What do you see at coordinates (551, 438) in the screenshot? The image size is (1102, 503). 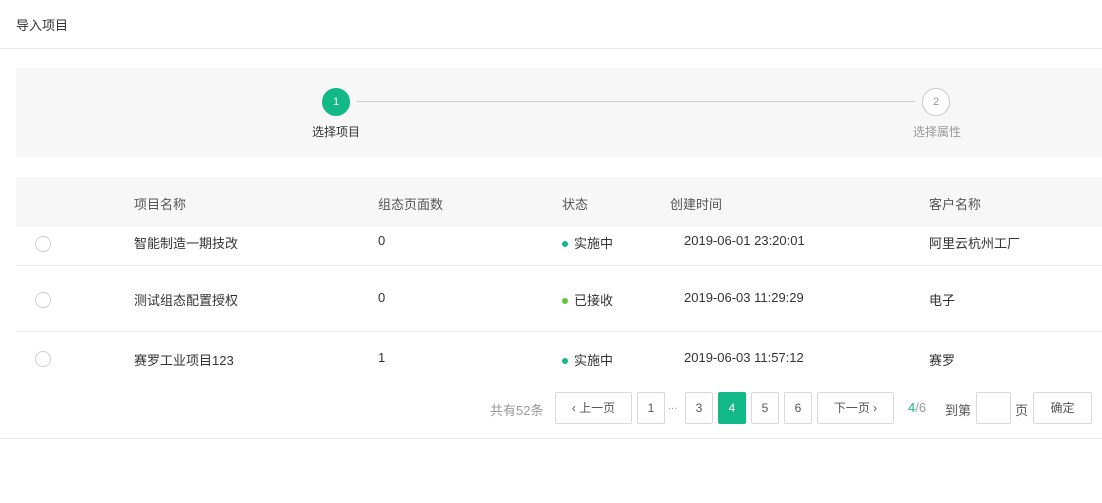 I see `footer-divider` at bounding box center [551, 438].